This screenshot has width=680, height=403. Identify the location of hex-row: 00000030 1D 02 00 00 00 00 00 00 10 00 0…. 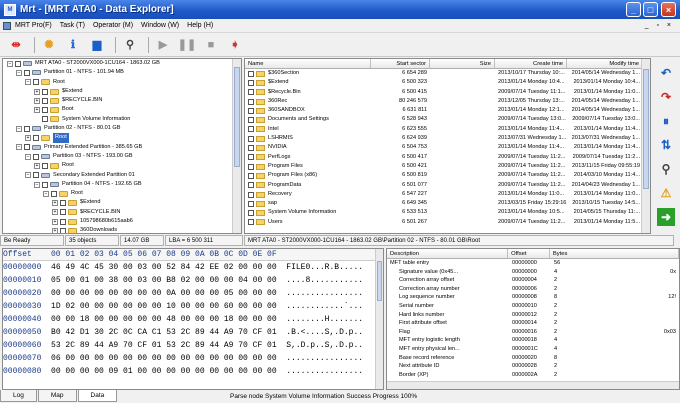
(193, 306).